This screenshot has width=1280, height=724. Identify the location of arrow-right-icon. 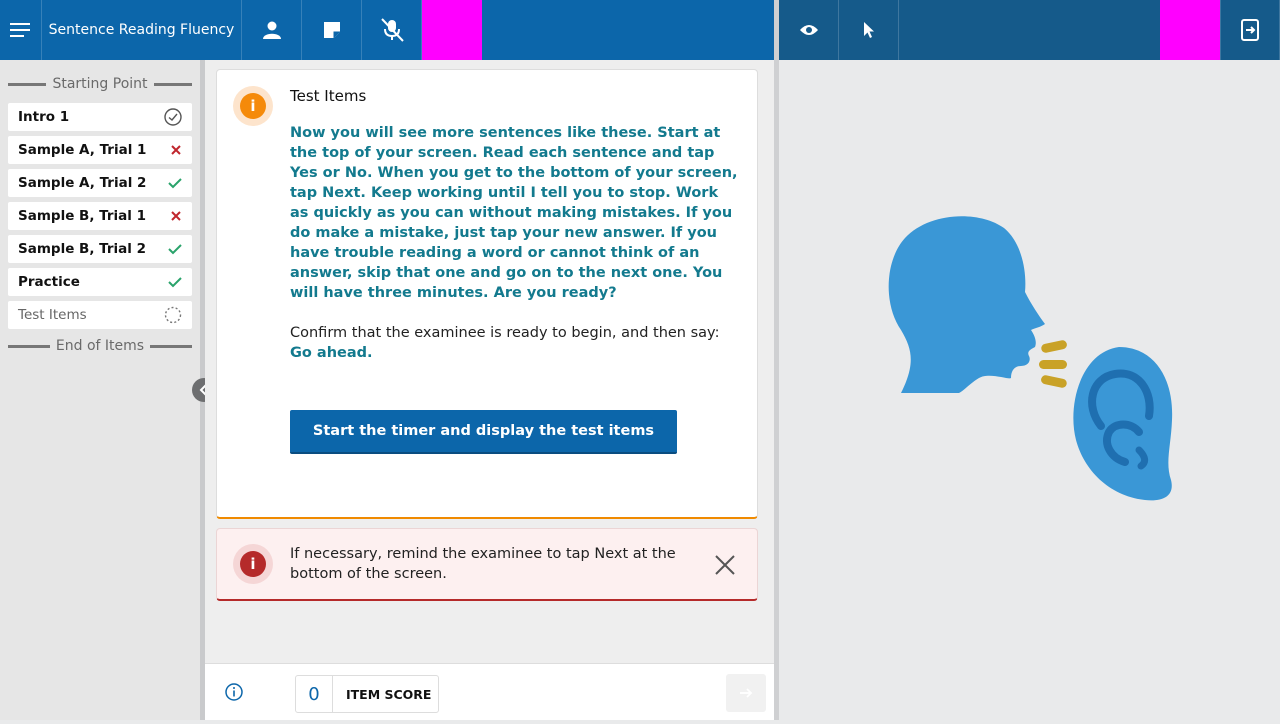
(746, 693).